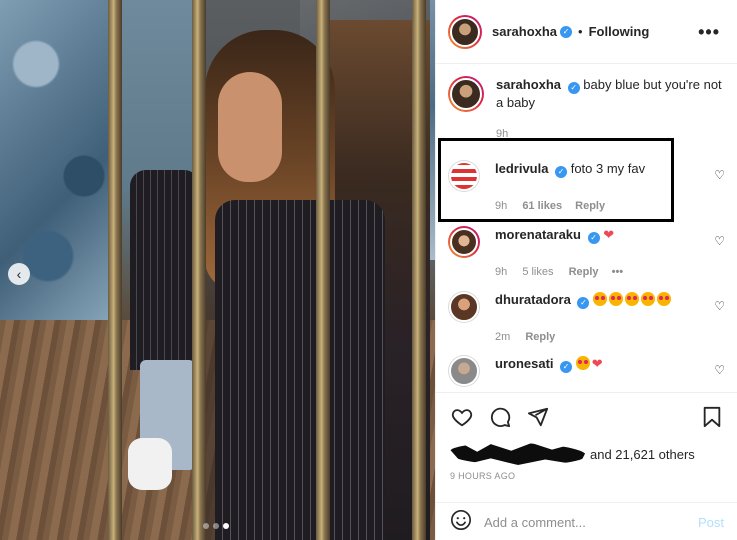  Describe the element at coordinates (483, 476) in the screenshot. I see `post-time: 9 HOURS AGO` at that location.